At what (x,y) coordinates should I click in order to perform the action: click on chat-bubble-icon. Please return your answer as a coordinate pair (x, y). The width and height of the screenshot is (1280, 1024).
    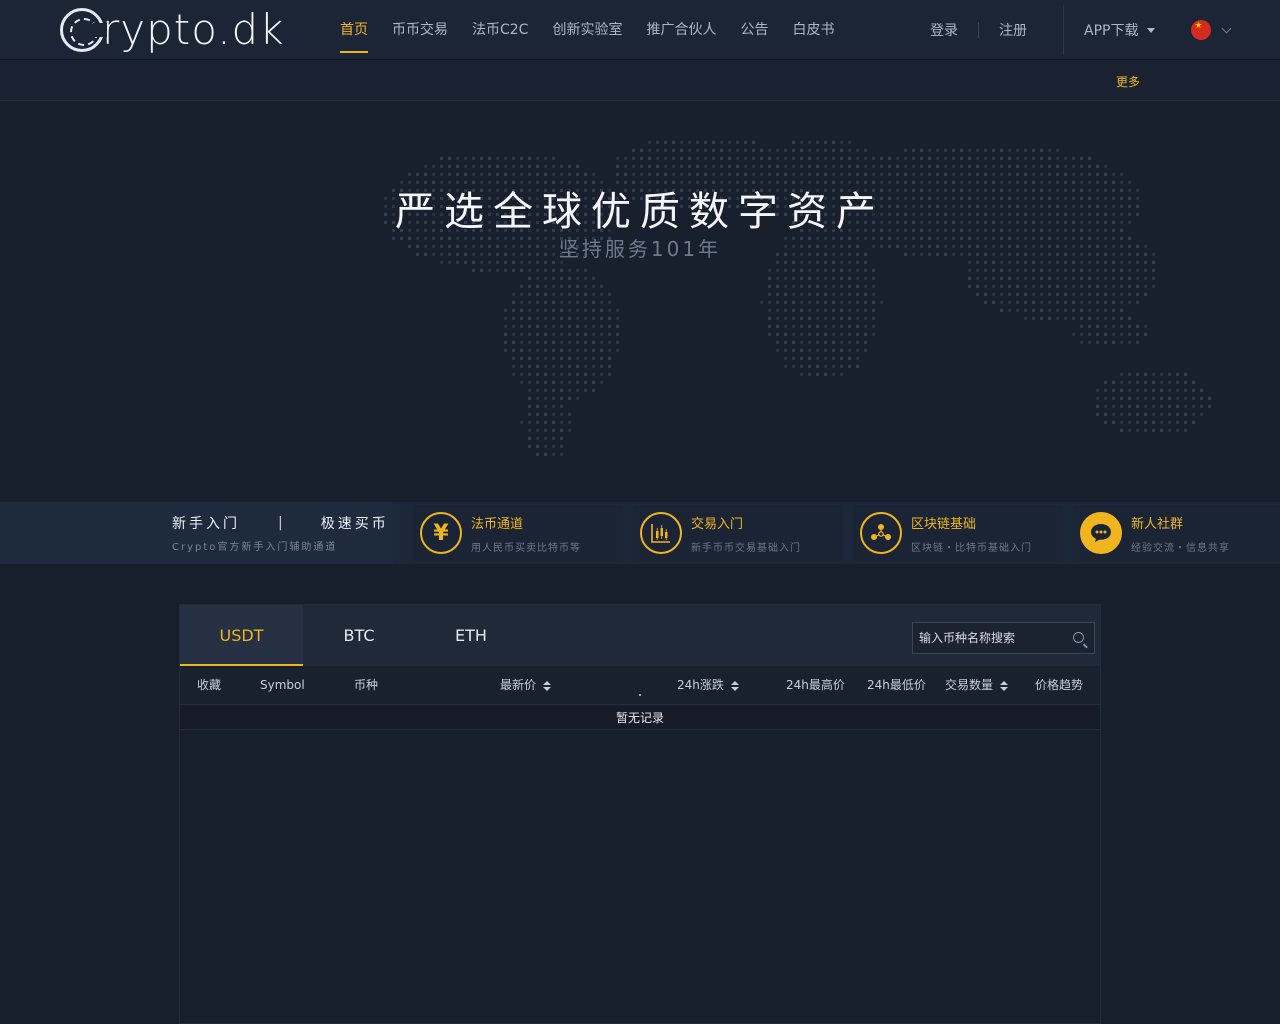
    Looking at the image, I should click on (1101, 533).